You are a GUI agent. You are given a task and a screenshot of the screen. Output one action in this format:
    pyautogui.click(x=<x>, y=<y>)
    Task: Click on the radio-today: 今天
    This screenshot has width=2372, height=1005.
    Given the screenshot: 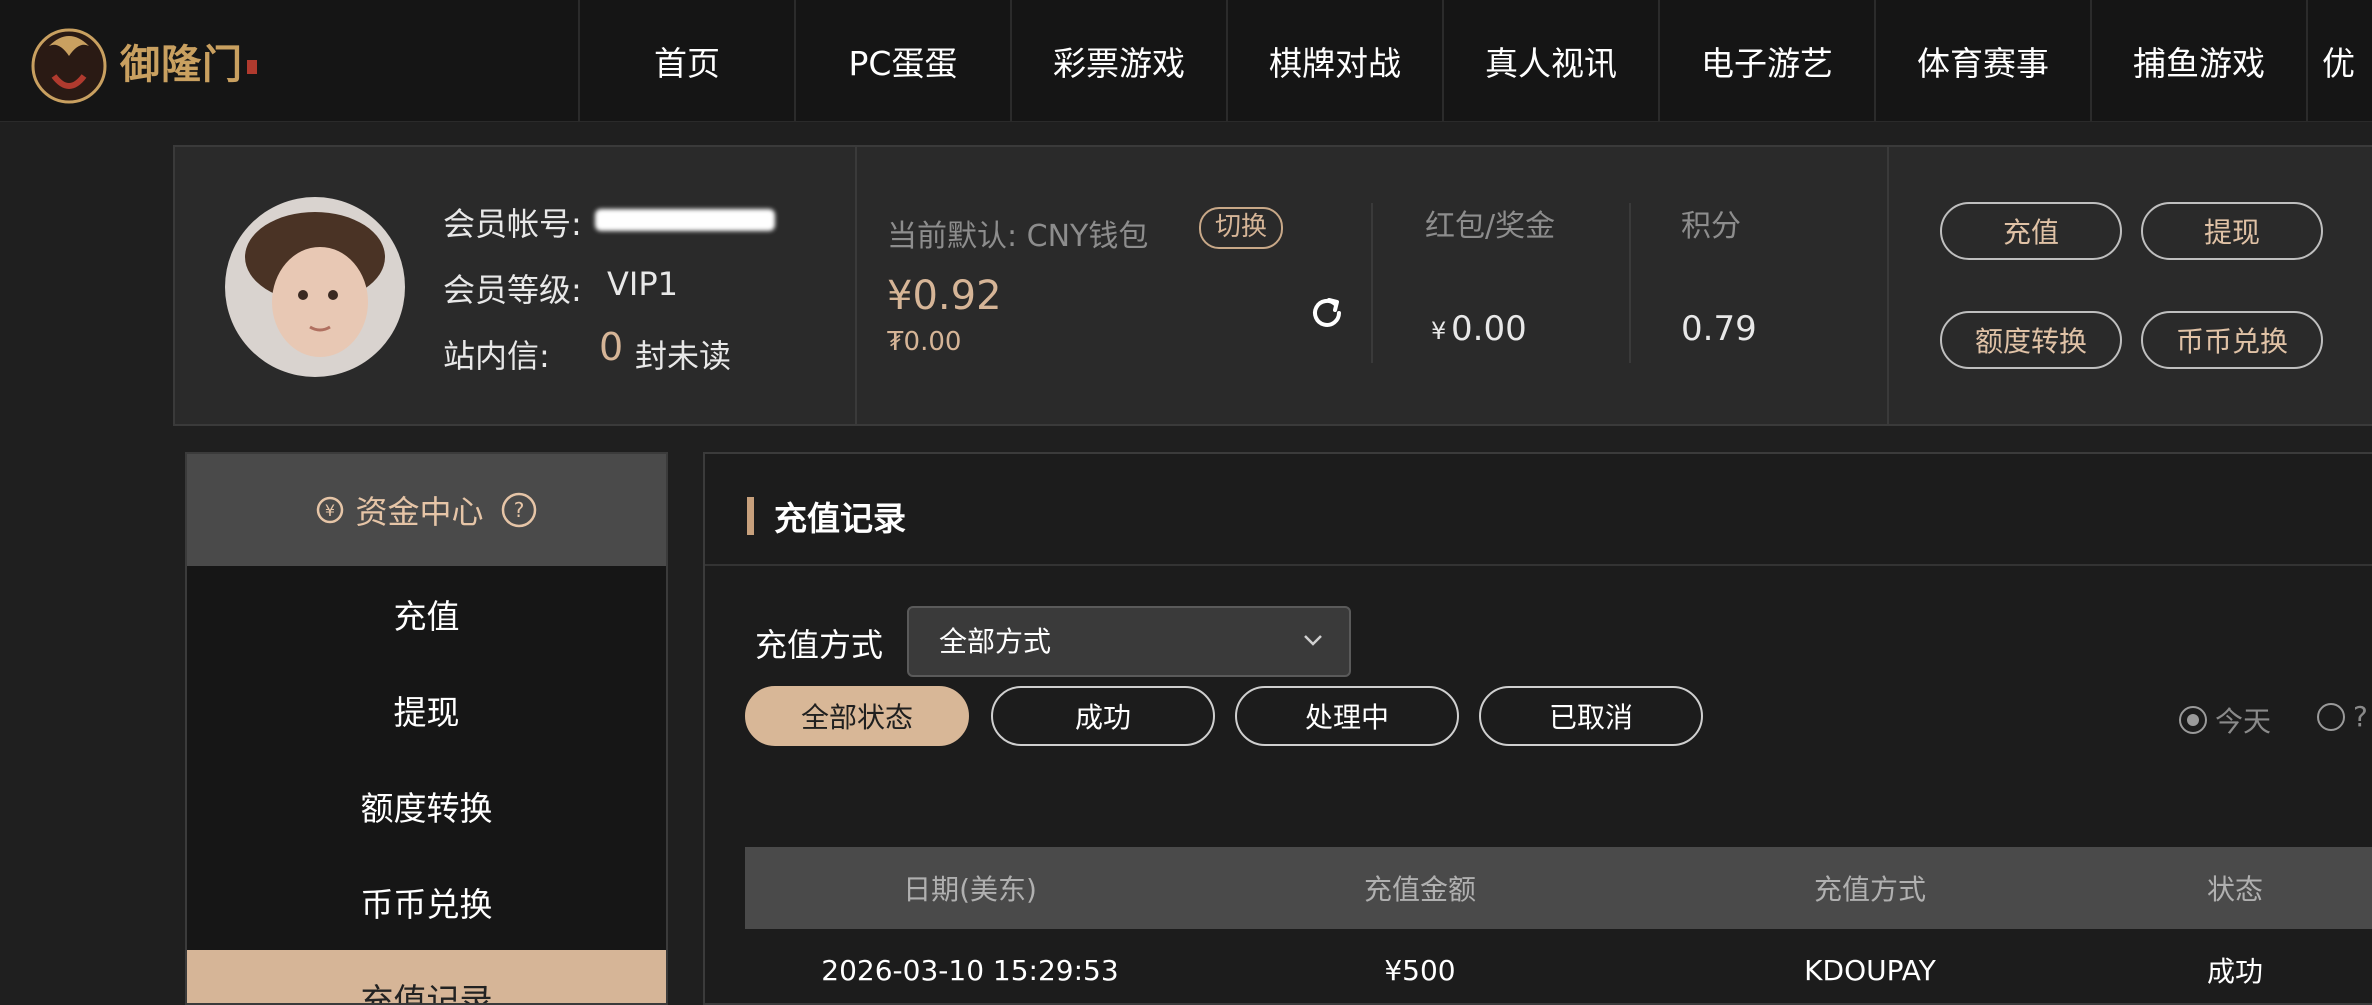 What is the action you would take?
    pyautogui.click(x=2225, y=720)
    